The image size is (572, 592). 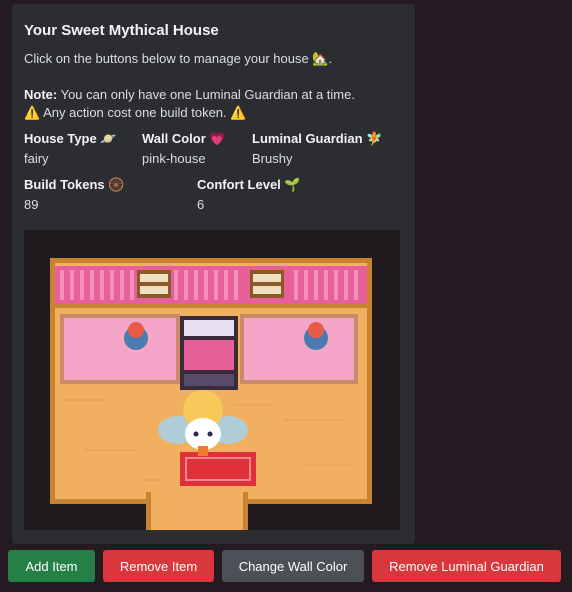 I want to click on change-wall-color-button: Change Wall Color, so click(x=293, y=566).